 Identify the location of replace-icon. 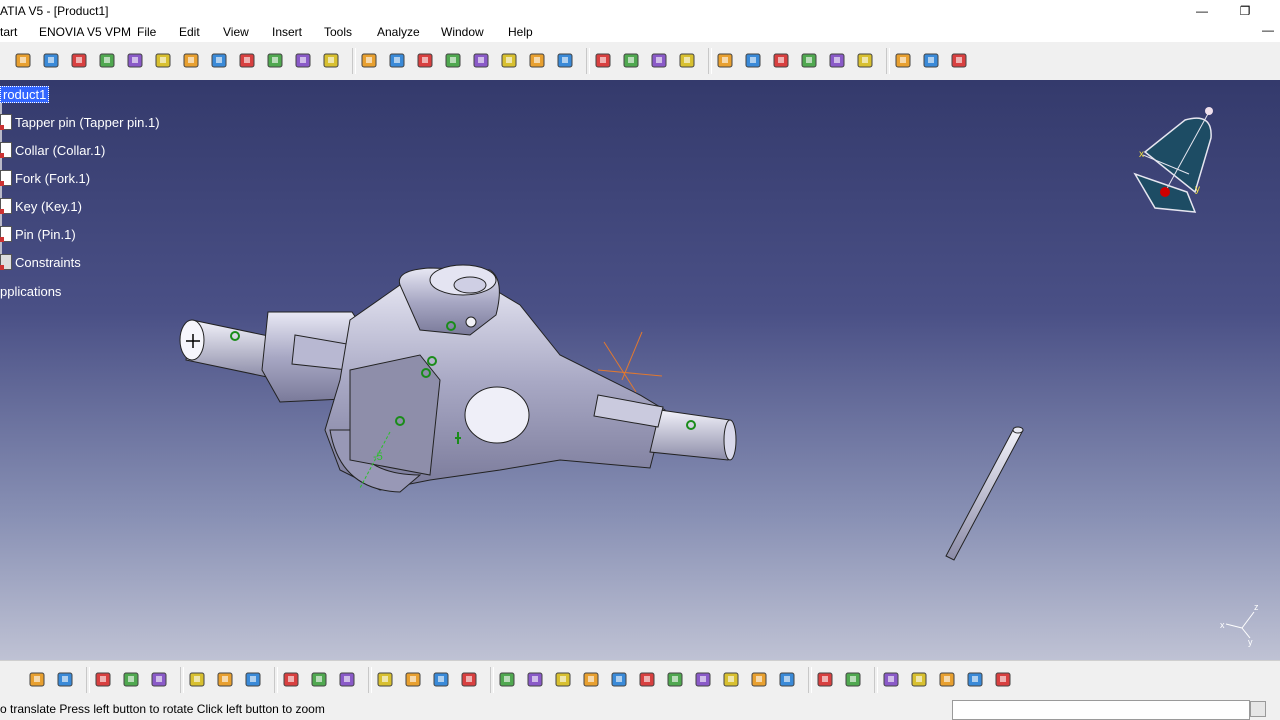
(164, 61).